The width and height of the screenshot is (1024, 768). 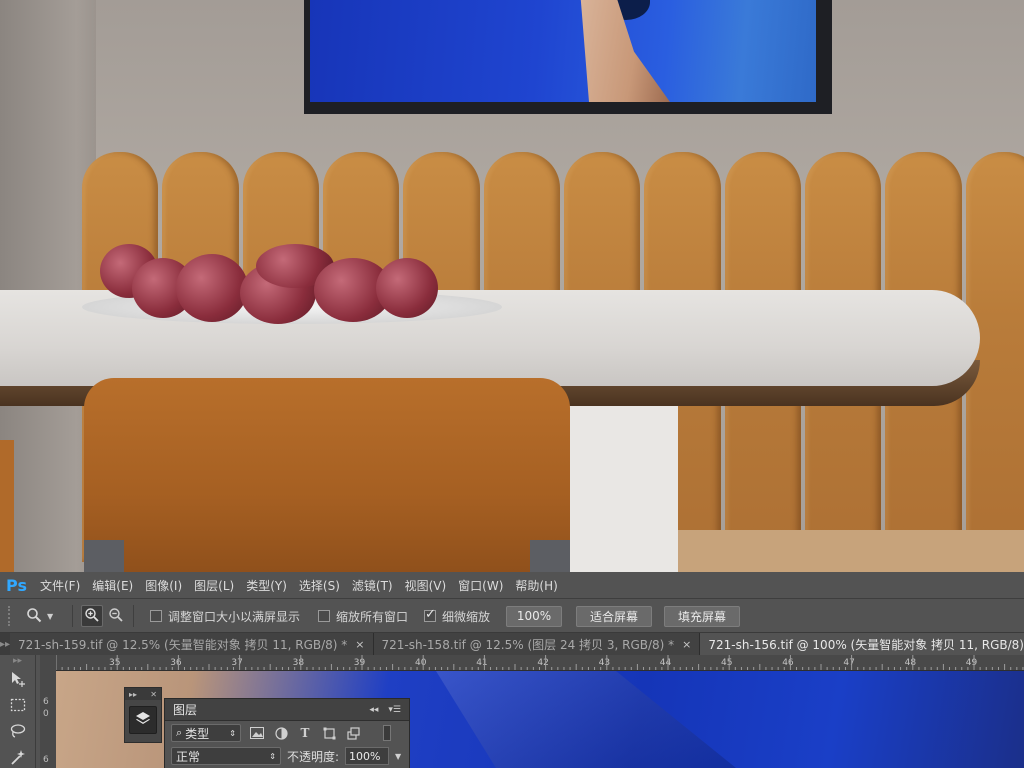 What do you see at coordinates (185, 710) in the screenshot?
I see `panel-title: 图层` at bounding box center [185, 710].